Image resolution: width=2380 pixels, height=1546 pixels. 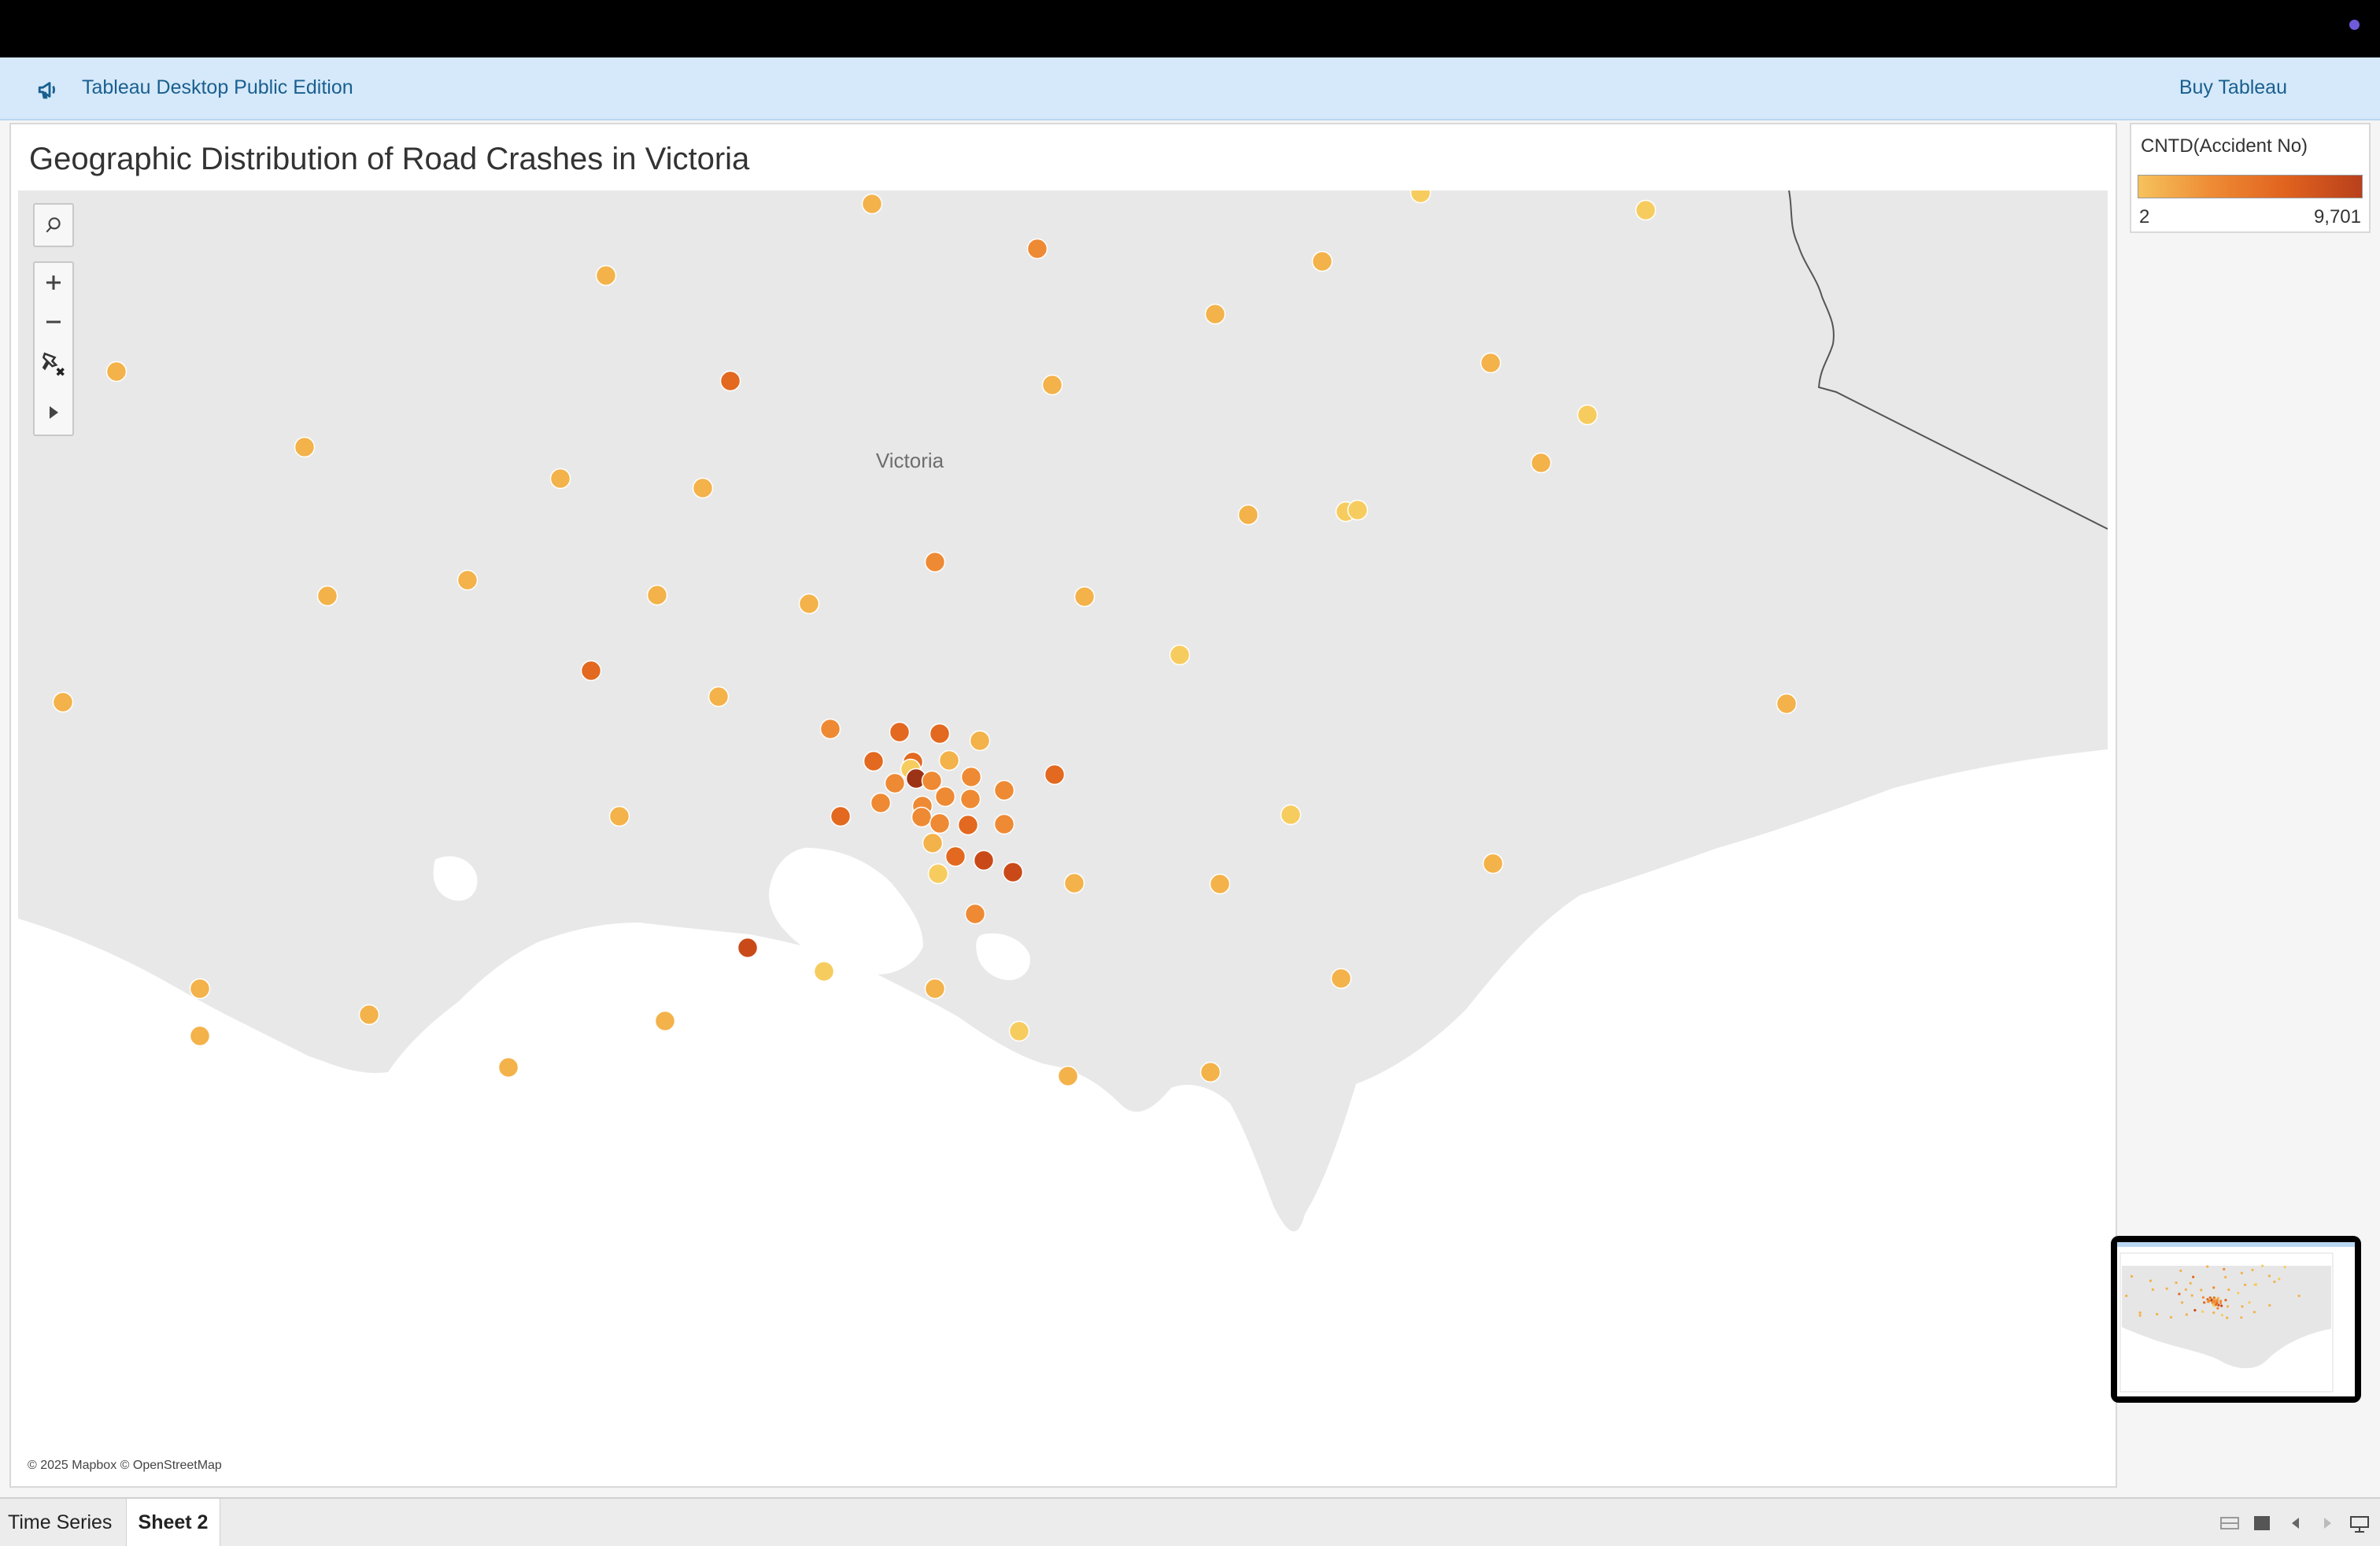 What do you see at coordinates (2250, 178) in the screenshot?
I see `color-legend: CNTD(Accident No) 2 9,701` at bounding box center [2250, 178].